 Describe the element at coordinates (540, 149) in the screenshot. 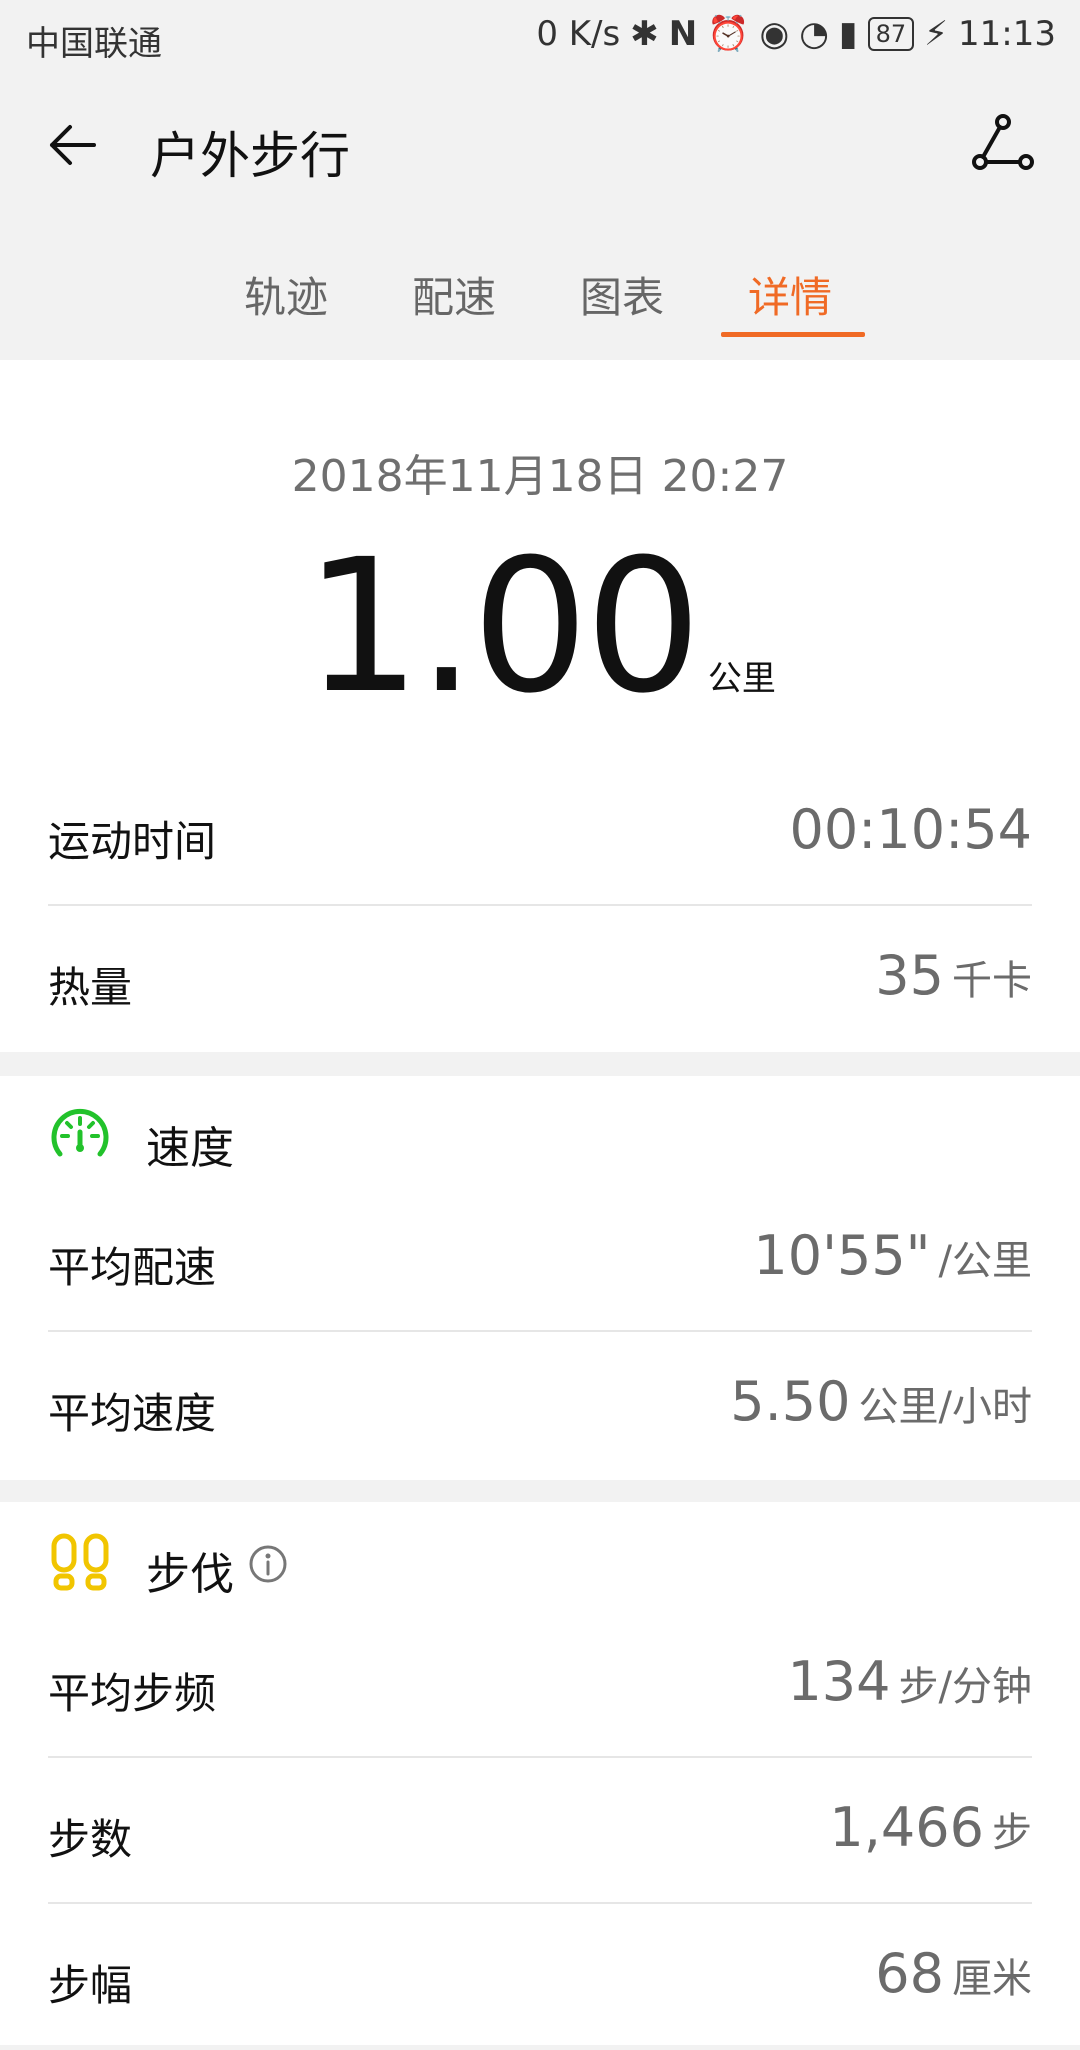

I see `header: 户外步行` at that location.